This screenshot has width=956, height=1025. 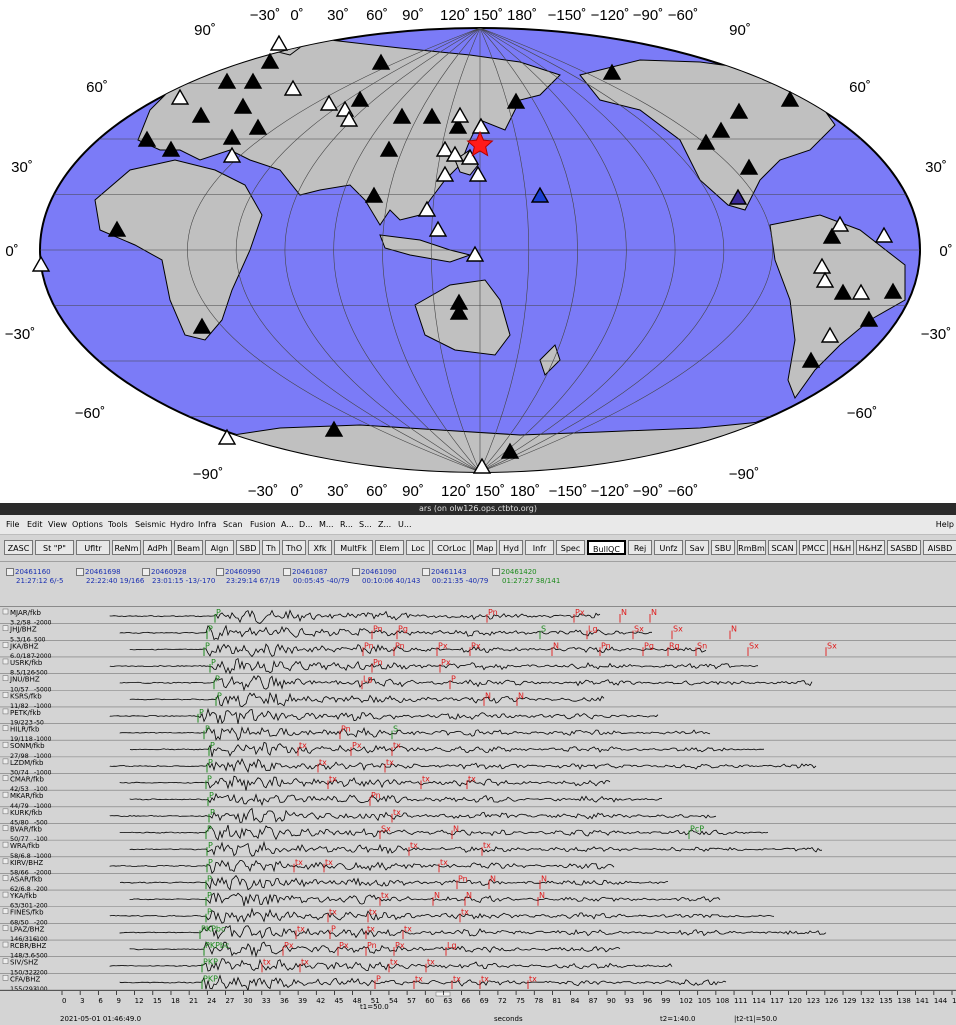 What do you see at coordinates (248, 577) in the screenshot?
I see `event-entry: 20460990 23:29:14 67/19` at bounding box center [248, 577].